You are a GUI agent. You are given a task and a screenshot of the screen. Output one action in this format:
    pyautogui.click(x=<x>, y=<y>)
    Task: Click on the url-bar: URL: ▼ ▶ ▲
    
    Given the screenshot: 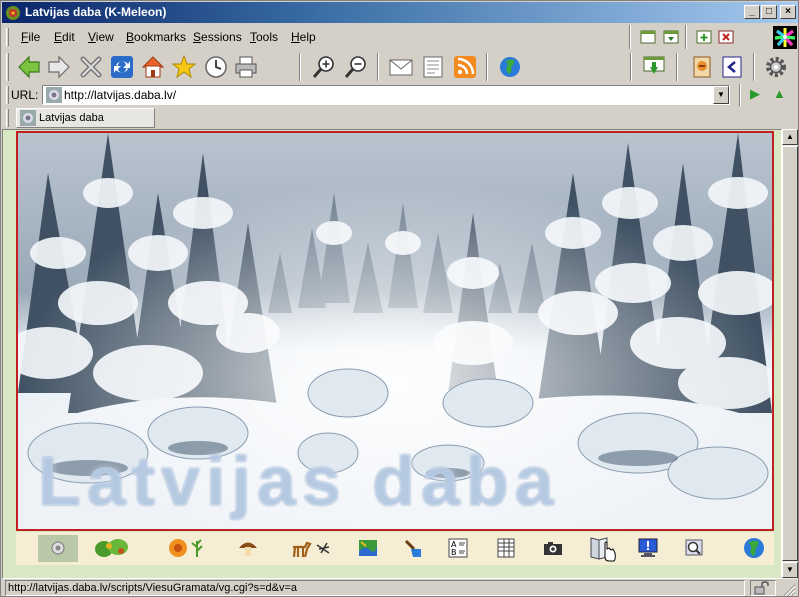 What is the action you would take?
    pyautogui.click(x=400, y=95)
    